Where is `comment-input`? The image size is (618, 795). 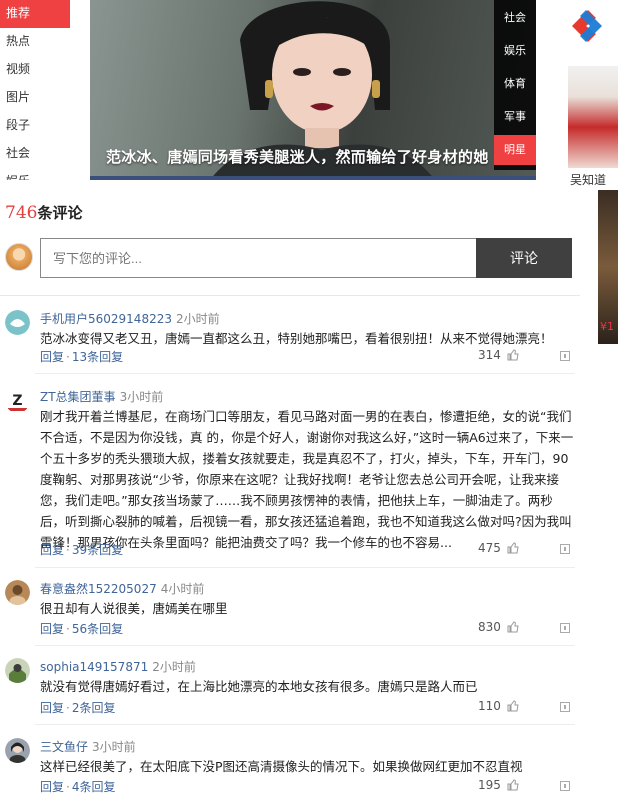
comment-input is located at coordinates (258, 258).